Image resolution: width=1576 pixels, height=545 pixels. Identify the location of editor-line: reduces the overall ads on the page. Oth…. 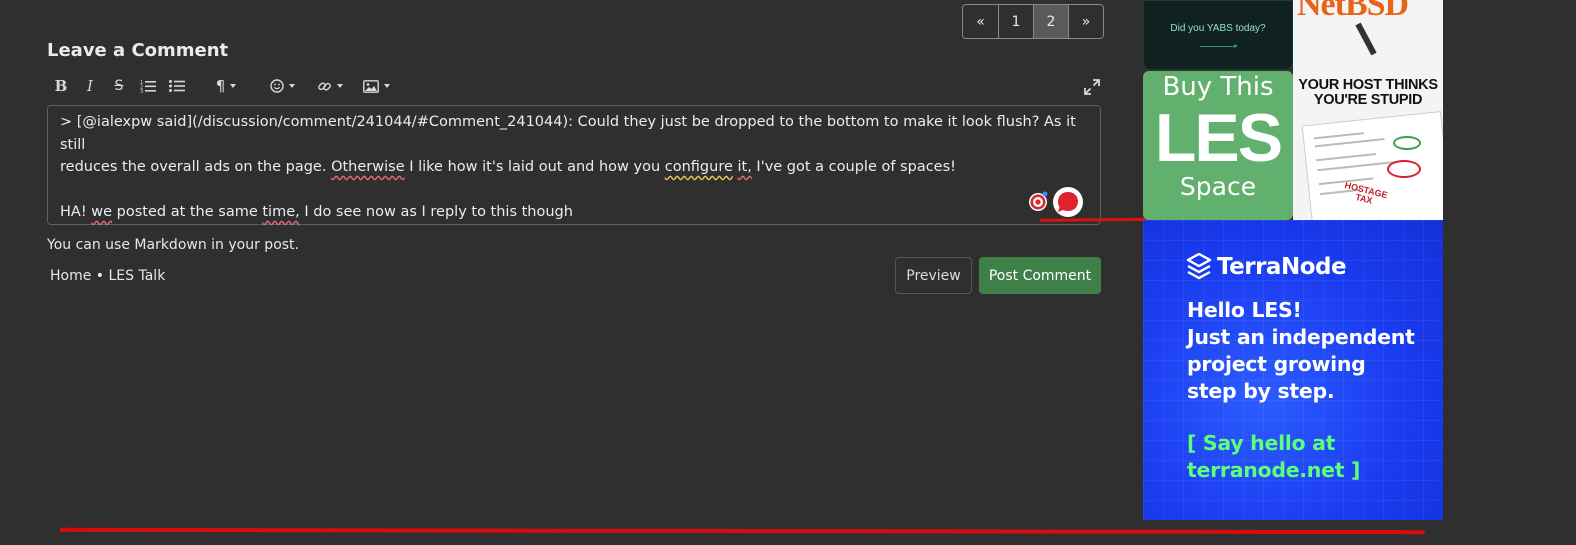
(574, 167).